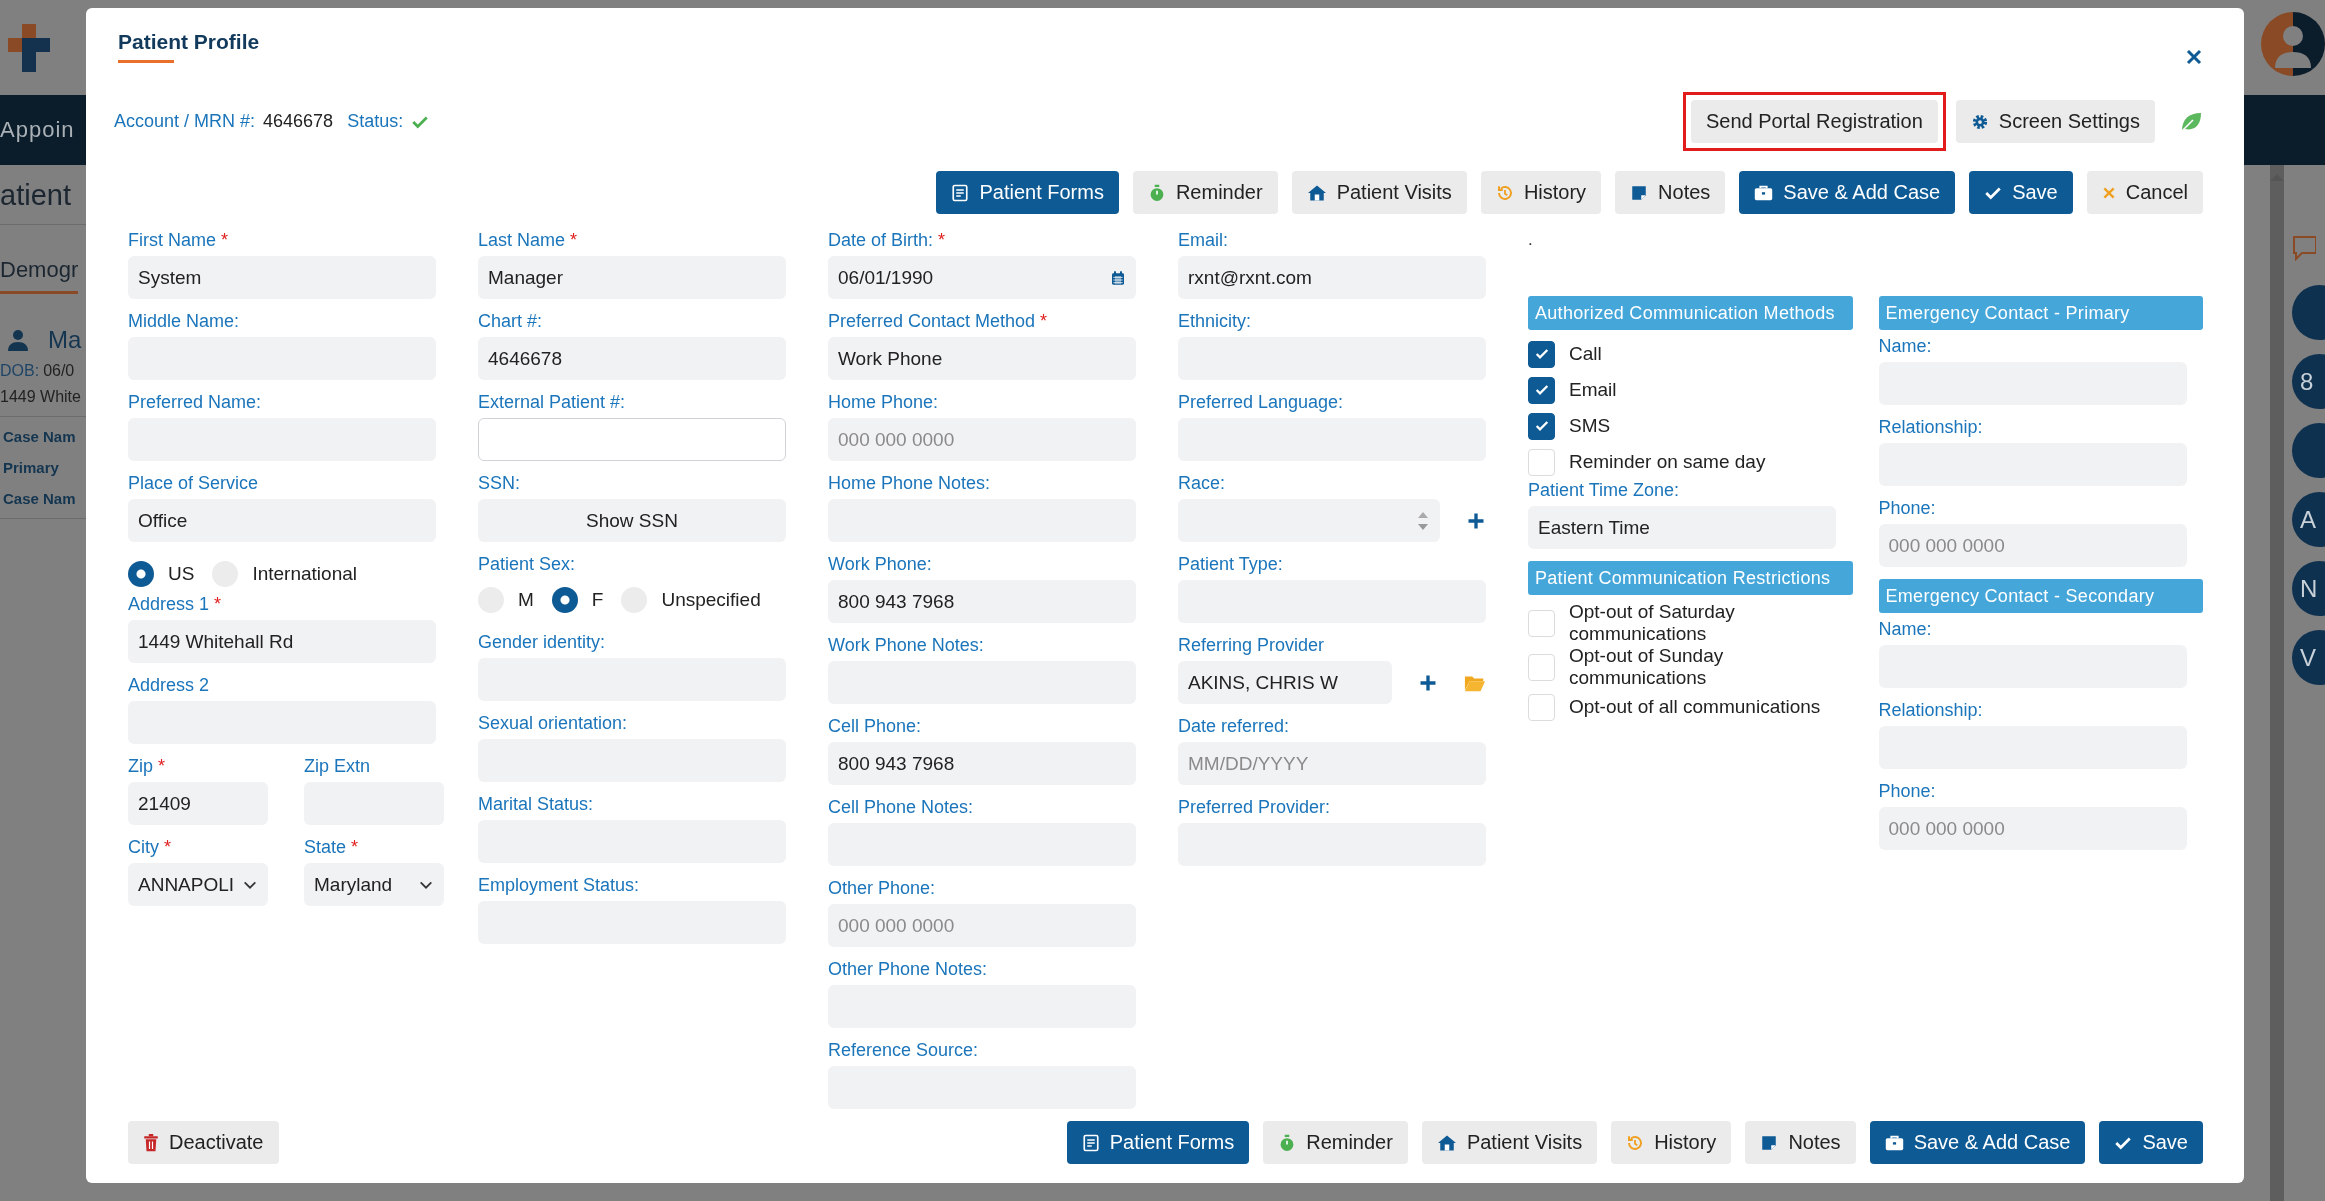  What do you see at coordinates (2277, 177) in the screenshot?
I see `scroll-up-arrow-icon` at bounding box center [2277, 177].